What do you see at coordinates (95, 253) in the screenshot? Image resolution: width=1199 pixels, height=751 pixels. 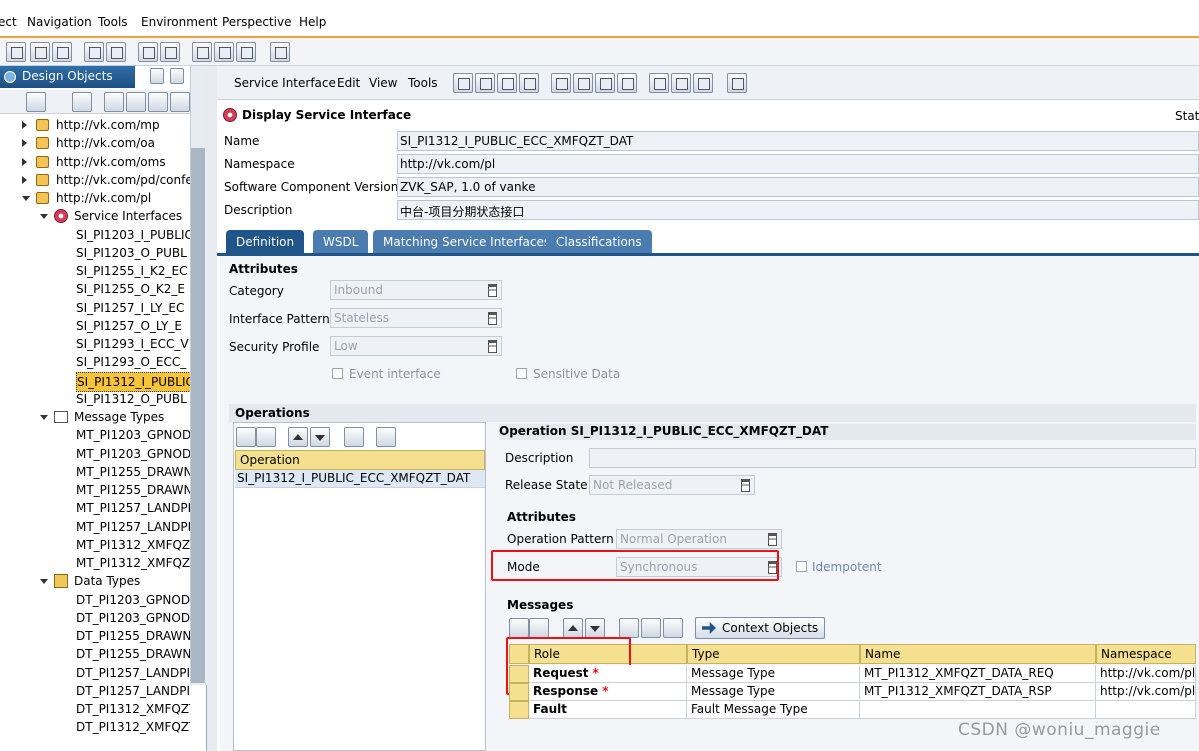 I see `tree-item: SI_PI1203_O_PUBL` at bounding box center [95, 253].